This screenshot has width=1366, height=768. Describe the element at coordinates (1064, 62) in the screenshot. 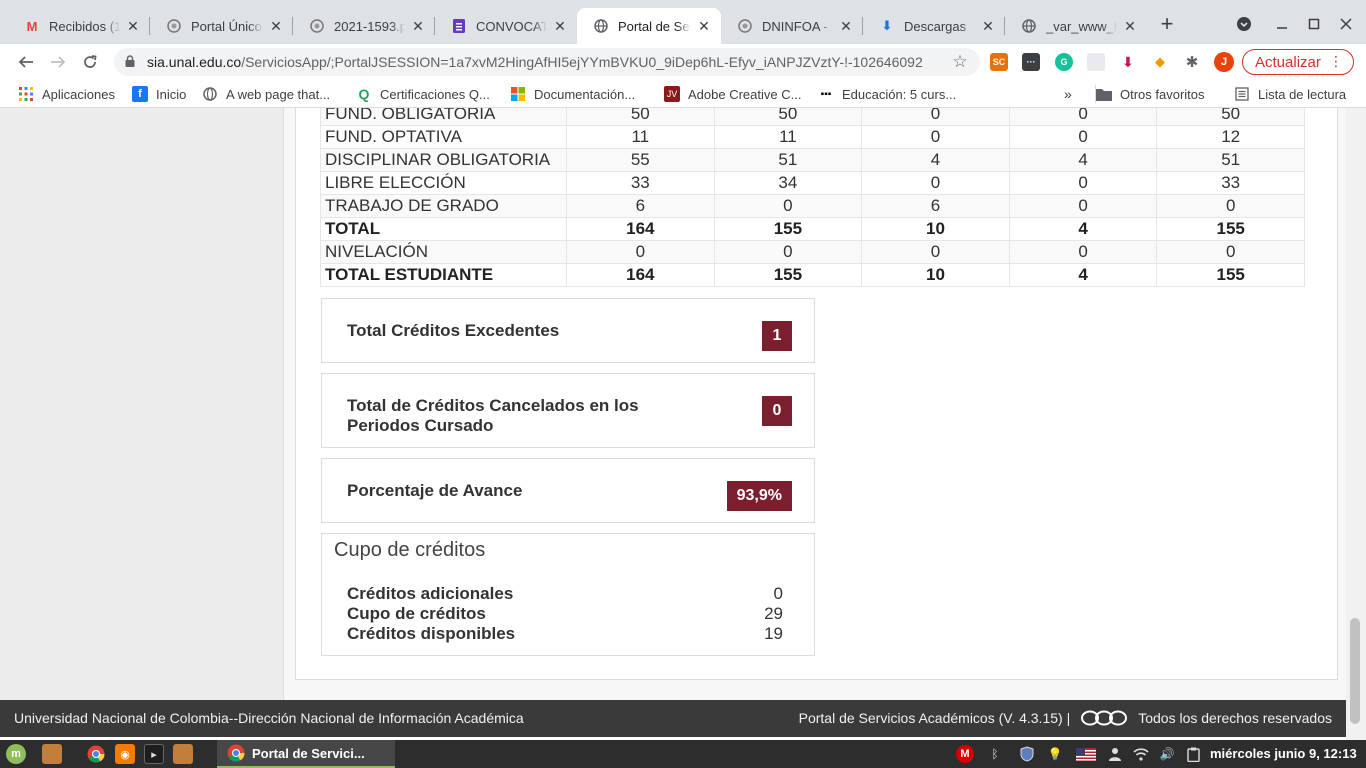

I see `grammarly-icon: G` at that location.